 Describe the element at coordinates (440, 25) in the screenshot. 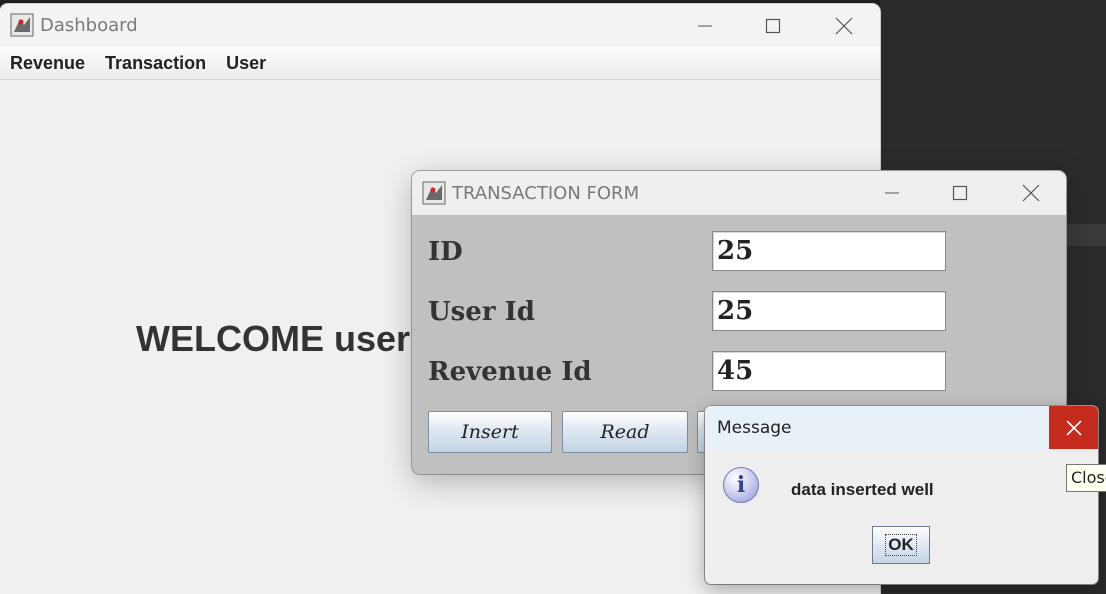

I see `dashboard-titlebar: Dashboard` at that location.